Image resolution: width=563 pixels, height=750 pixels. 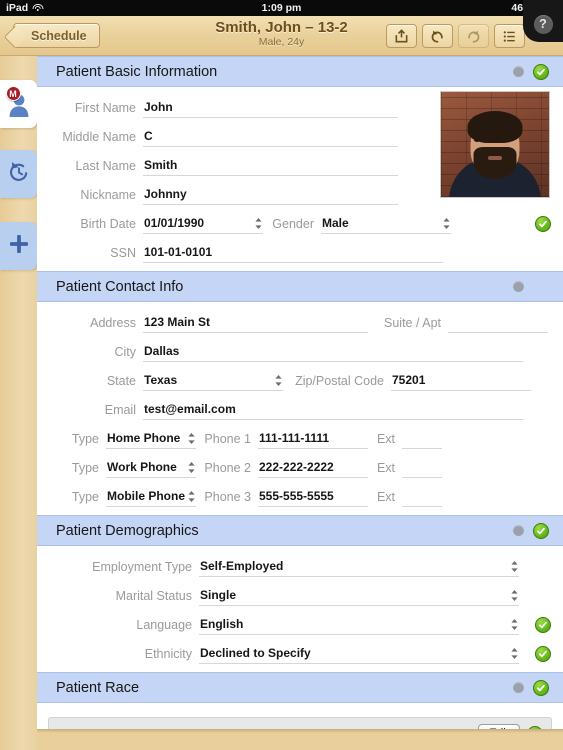 I want to click on field-value: Mobile Phone, so click(x=151, y=497).